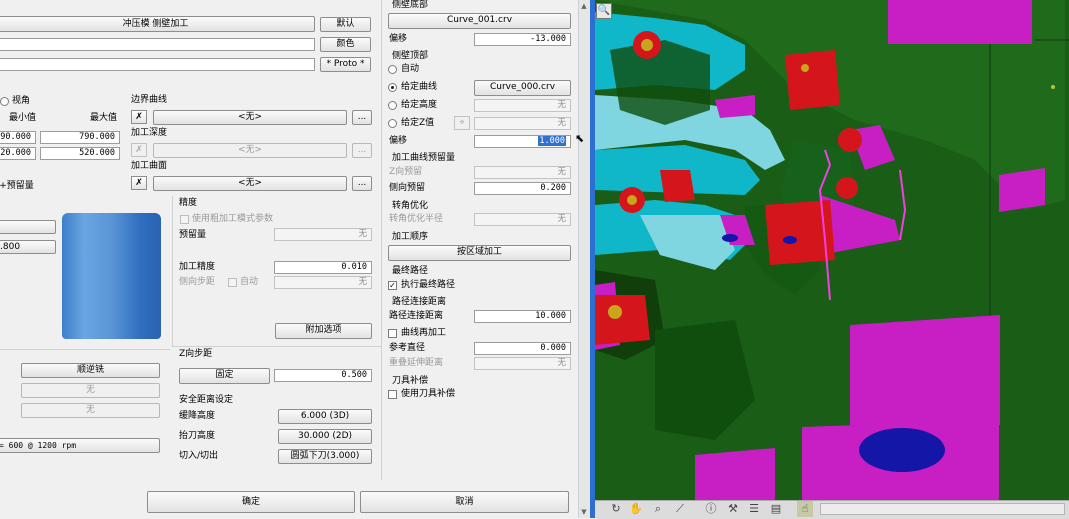 The image size is (1069, 519). What do you see at coordinates (636, 509) in the screenshot?
I see `pan-icon: ✋` at bounding box center [636, 509].